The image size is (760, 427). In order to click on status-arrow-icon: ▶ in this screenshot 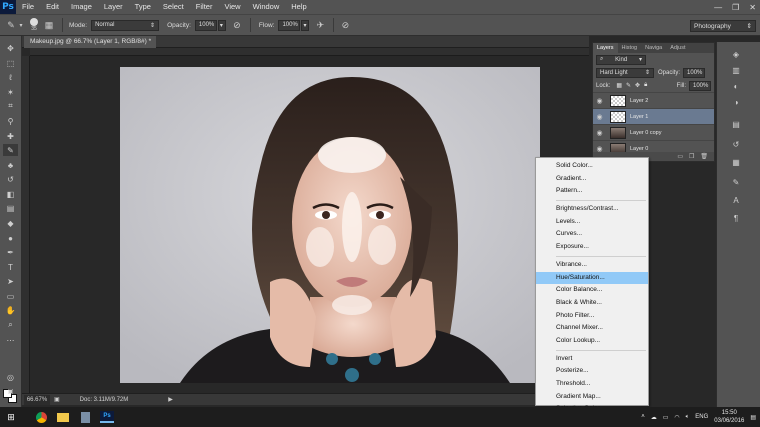, I will do `click(170, 399)`.